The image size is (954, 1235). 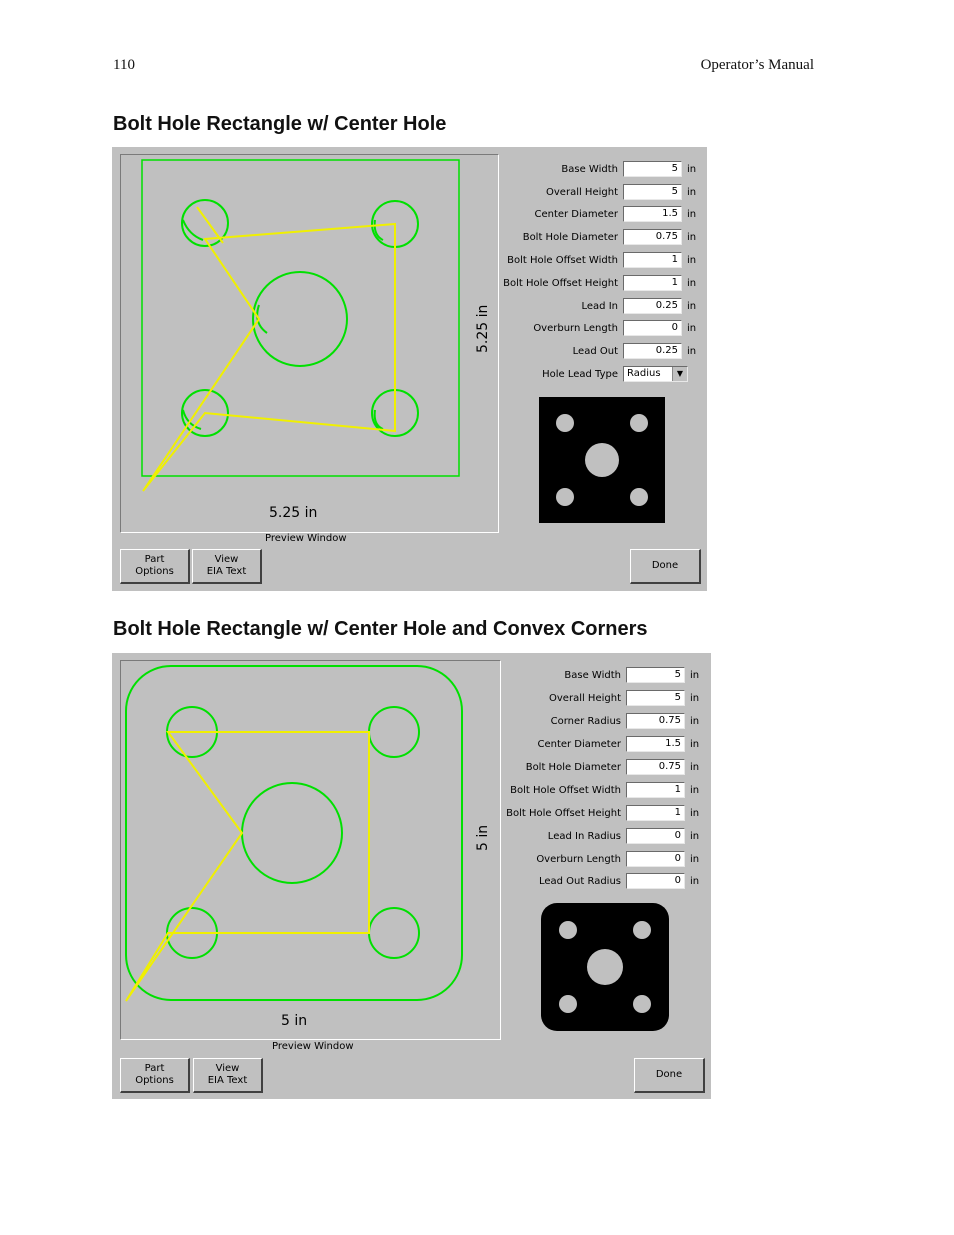 I want to click on bolt-hole-top-right, so click(x=394, y=732).